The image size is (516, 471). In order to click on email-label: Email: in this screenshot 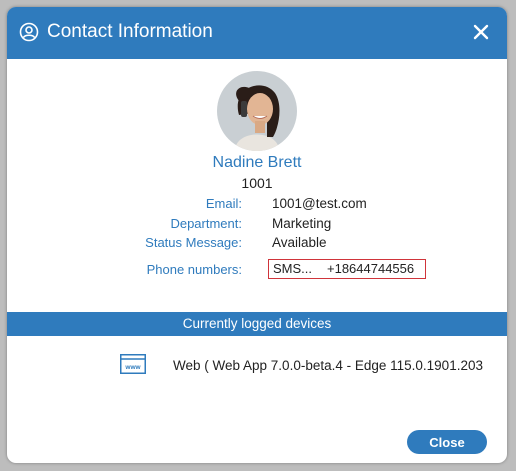, I will do `click(223, 203)`.